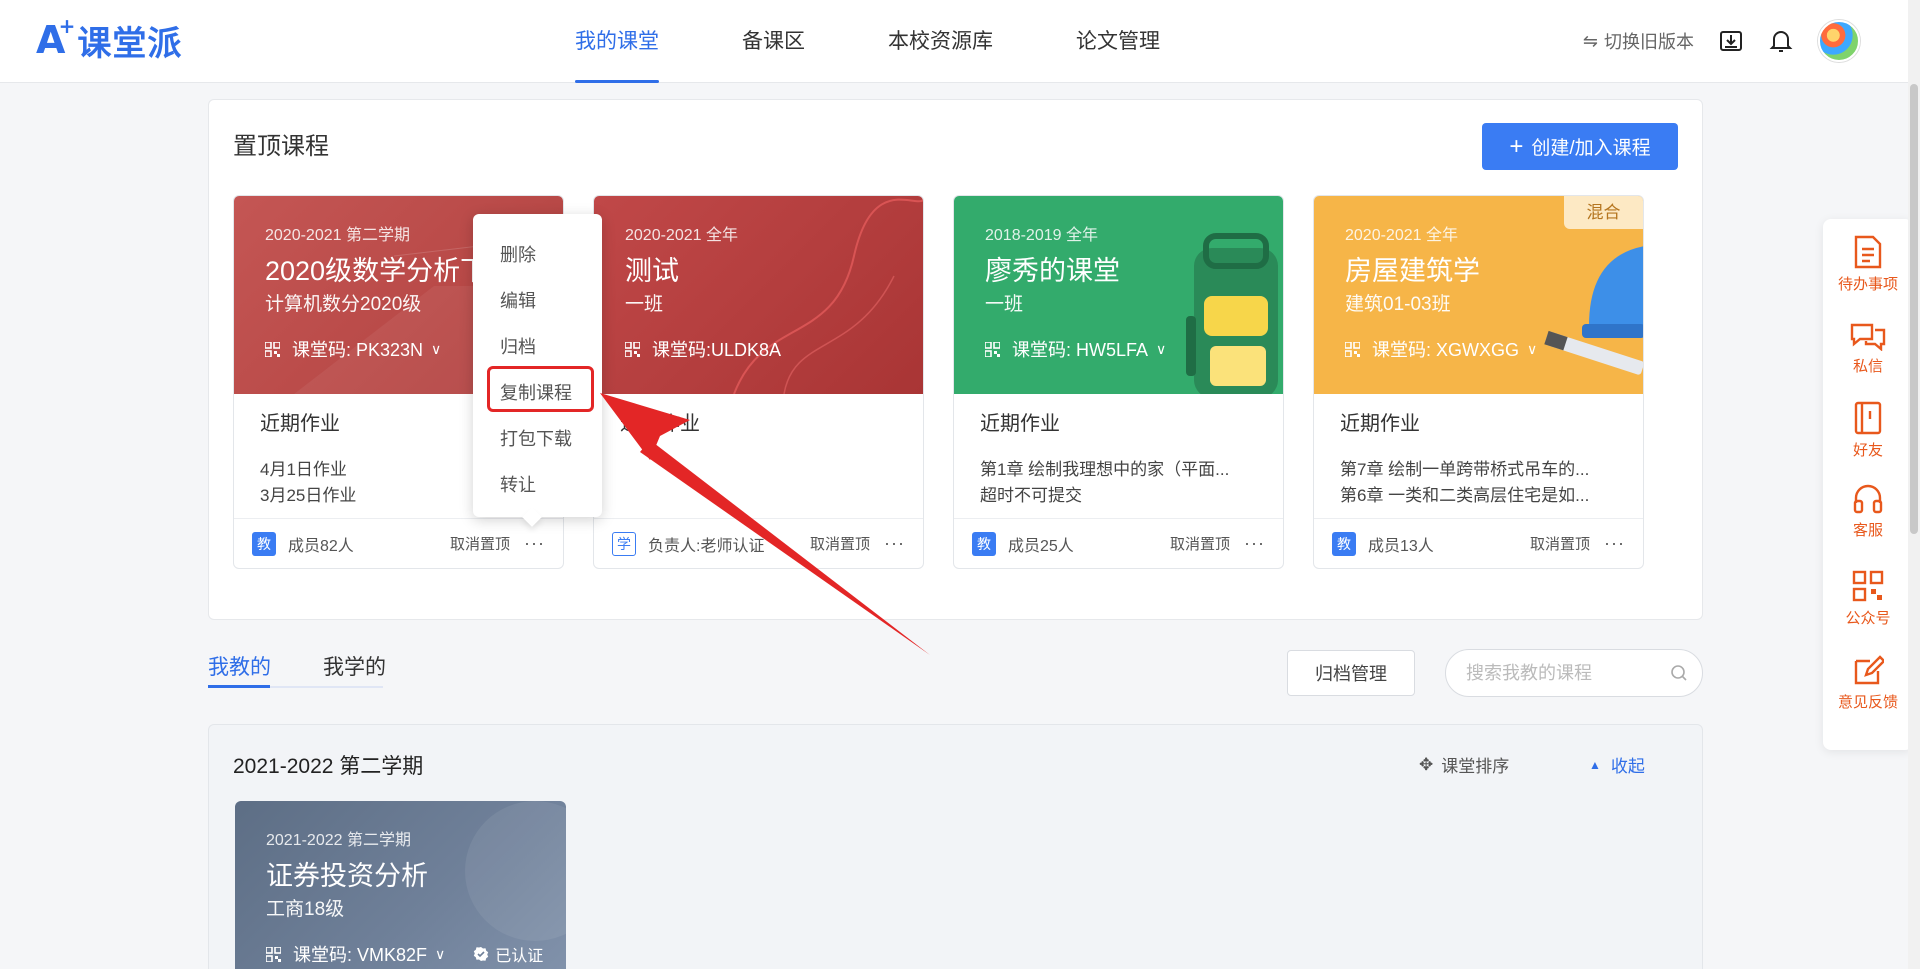  I want to click on menu-item-pack-download: 打包下载, so click(536, 438).